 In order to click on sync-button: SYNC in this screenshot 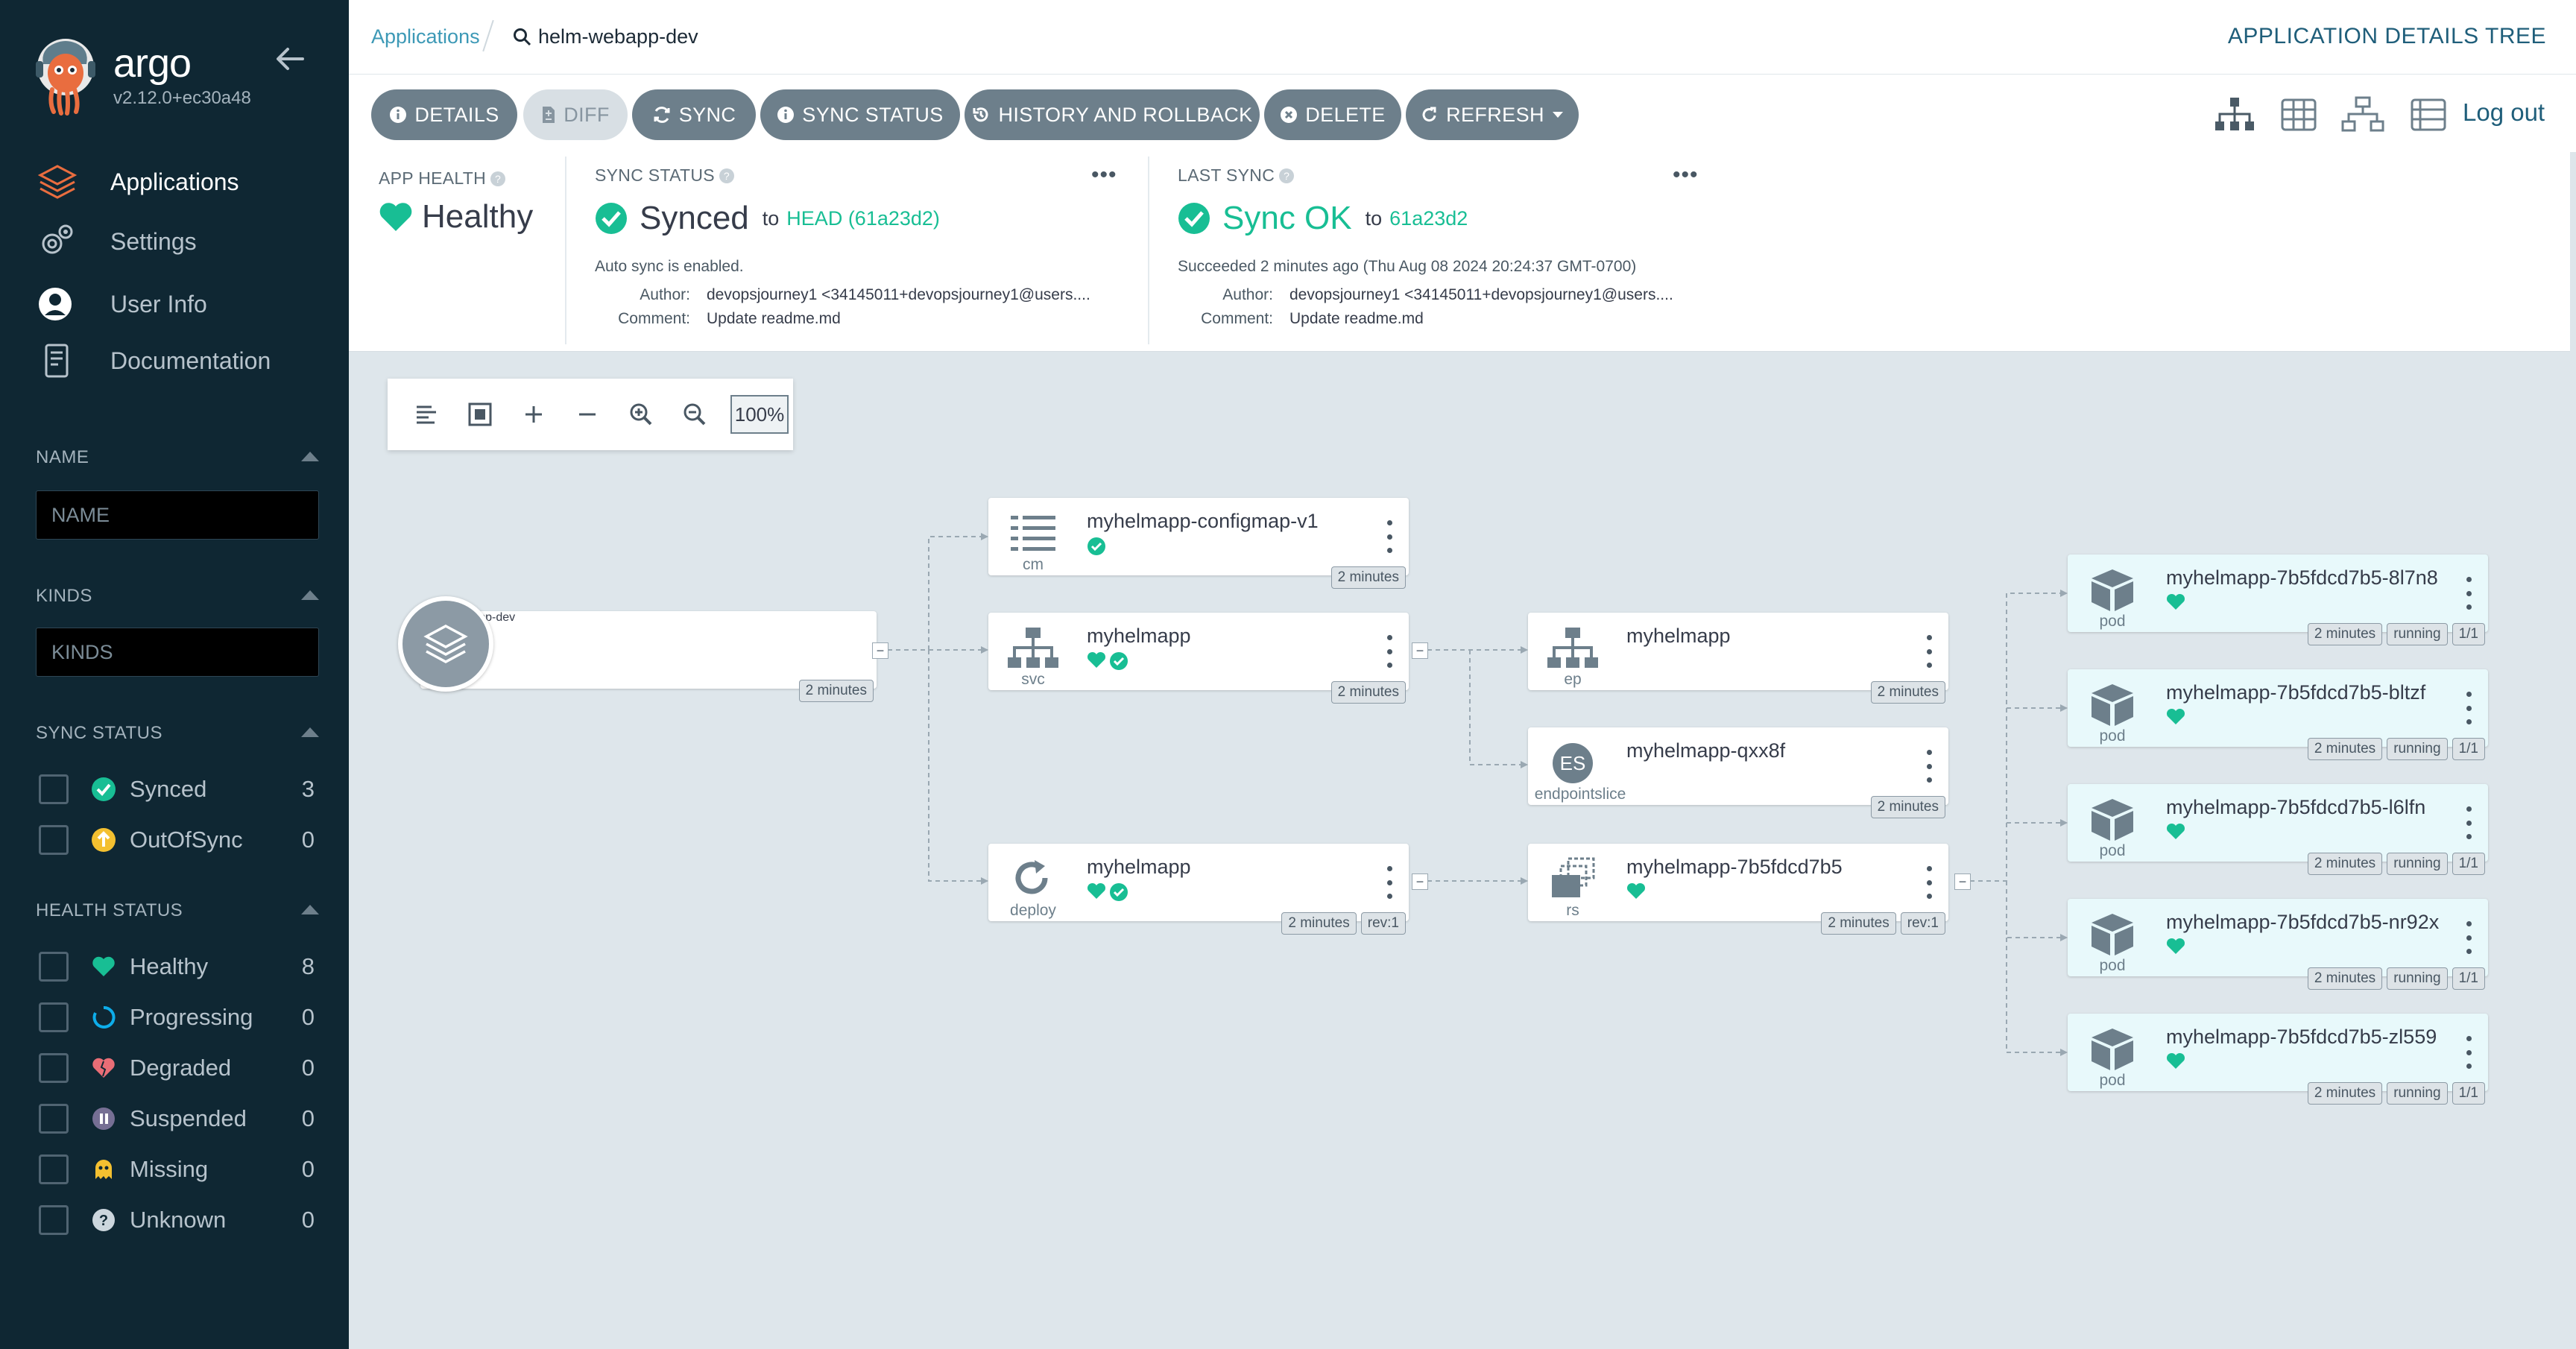, I will do `click(694, 114)`.